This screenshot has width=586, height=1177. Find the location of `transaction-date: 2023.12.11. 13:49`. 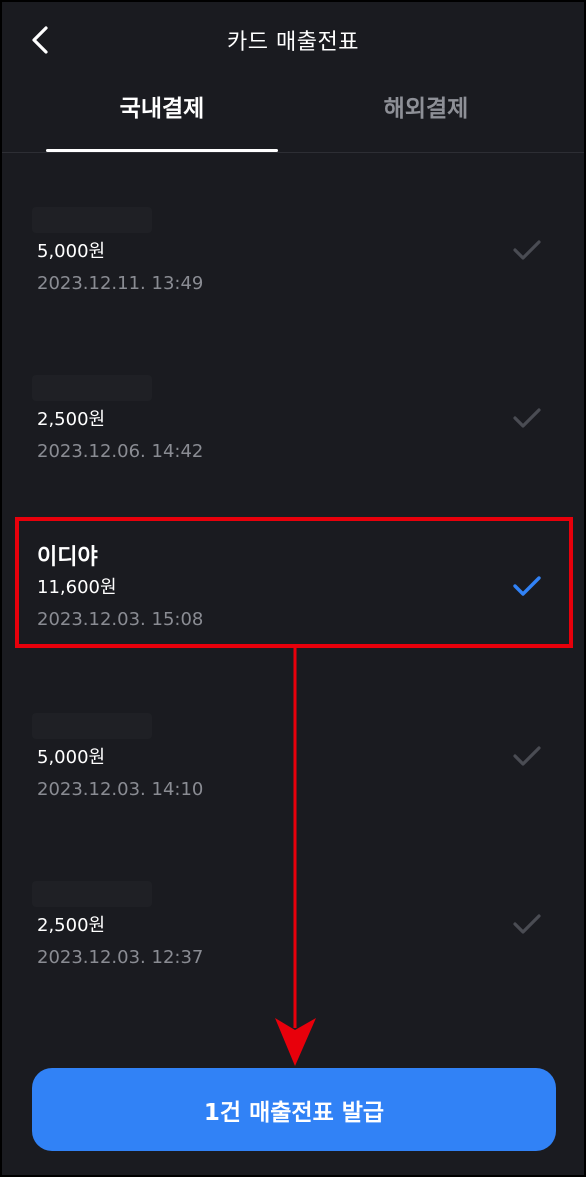

transaction-date: 2023.12.11. 13:49 is located at coordinates (120, 283).